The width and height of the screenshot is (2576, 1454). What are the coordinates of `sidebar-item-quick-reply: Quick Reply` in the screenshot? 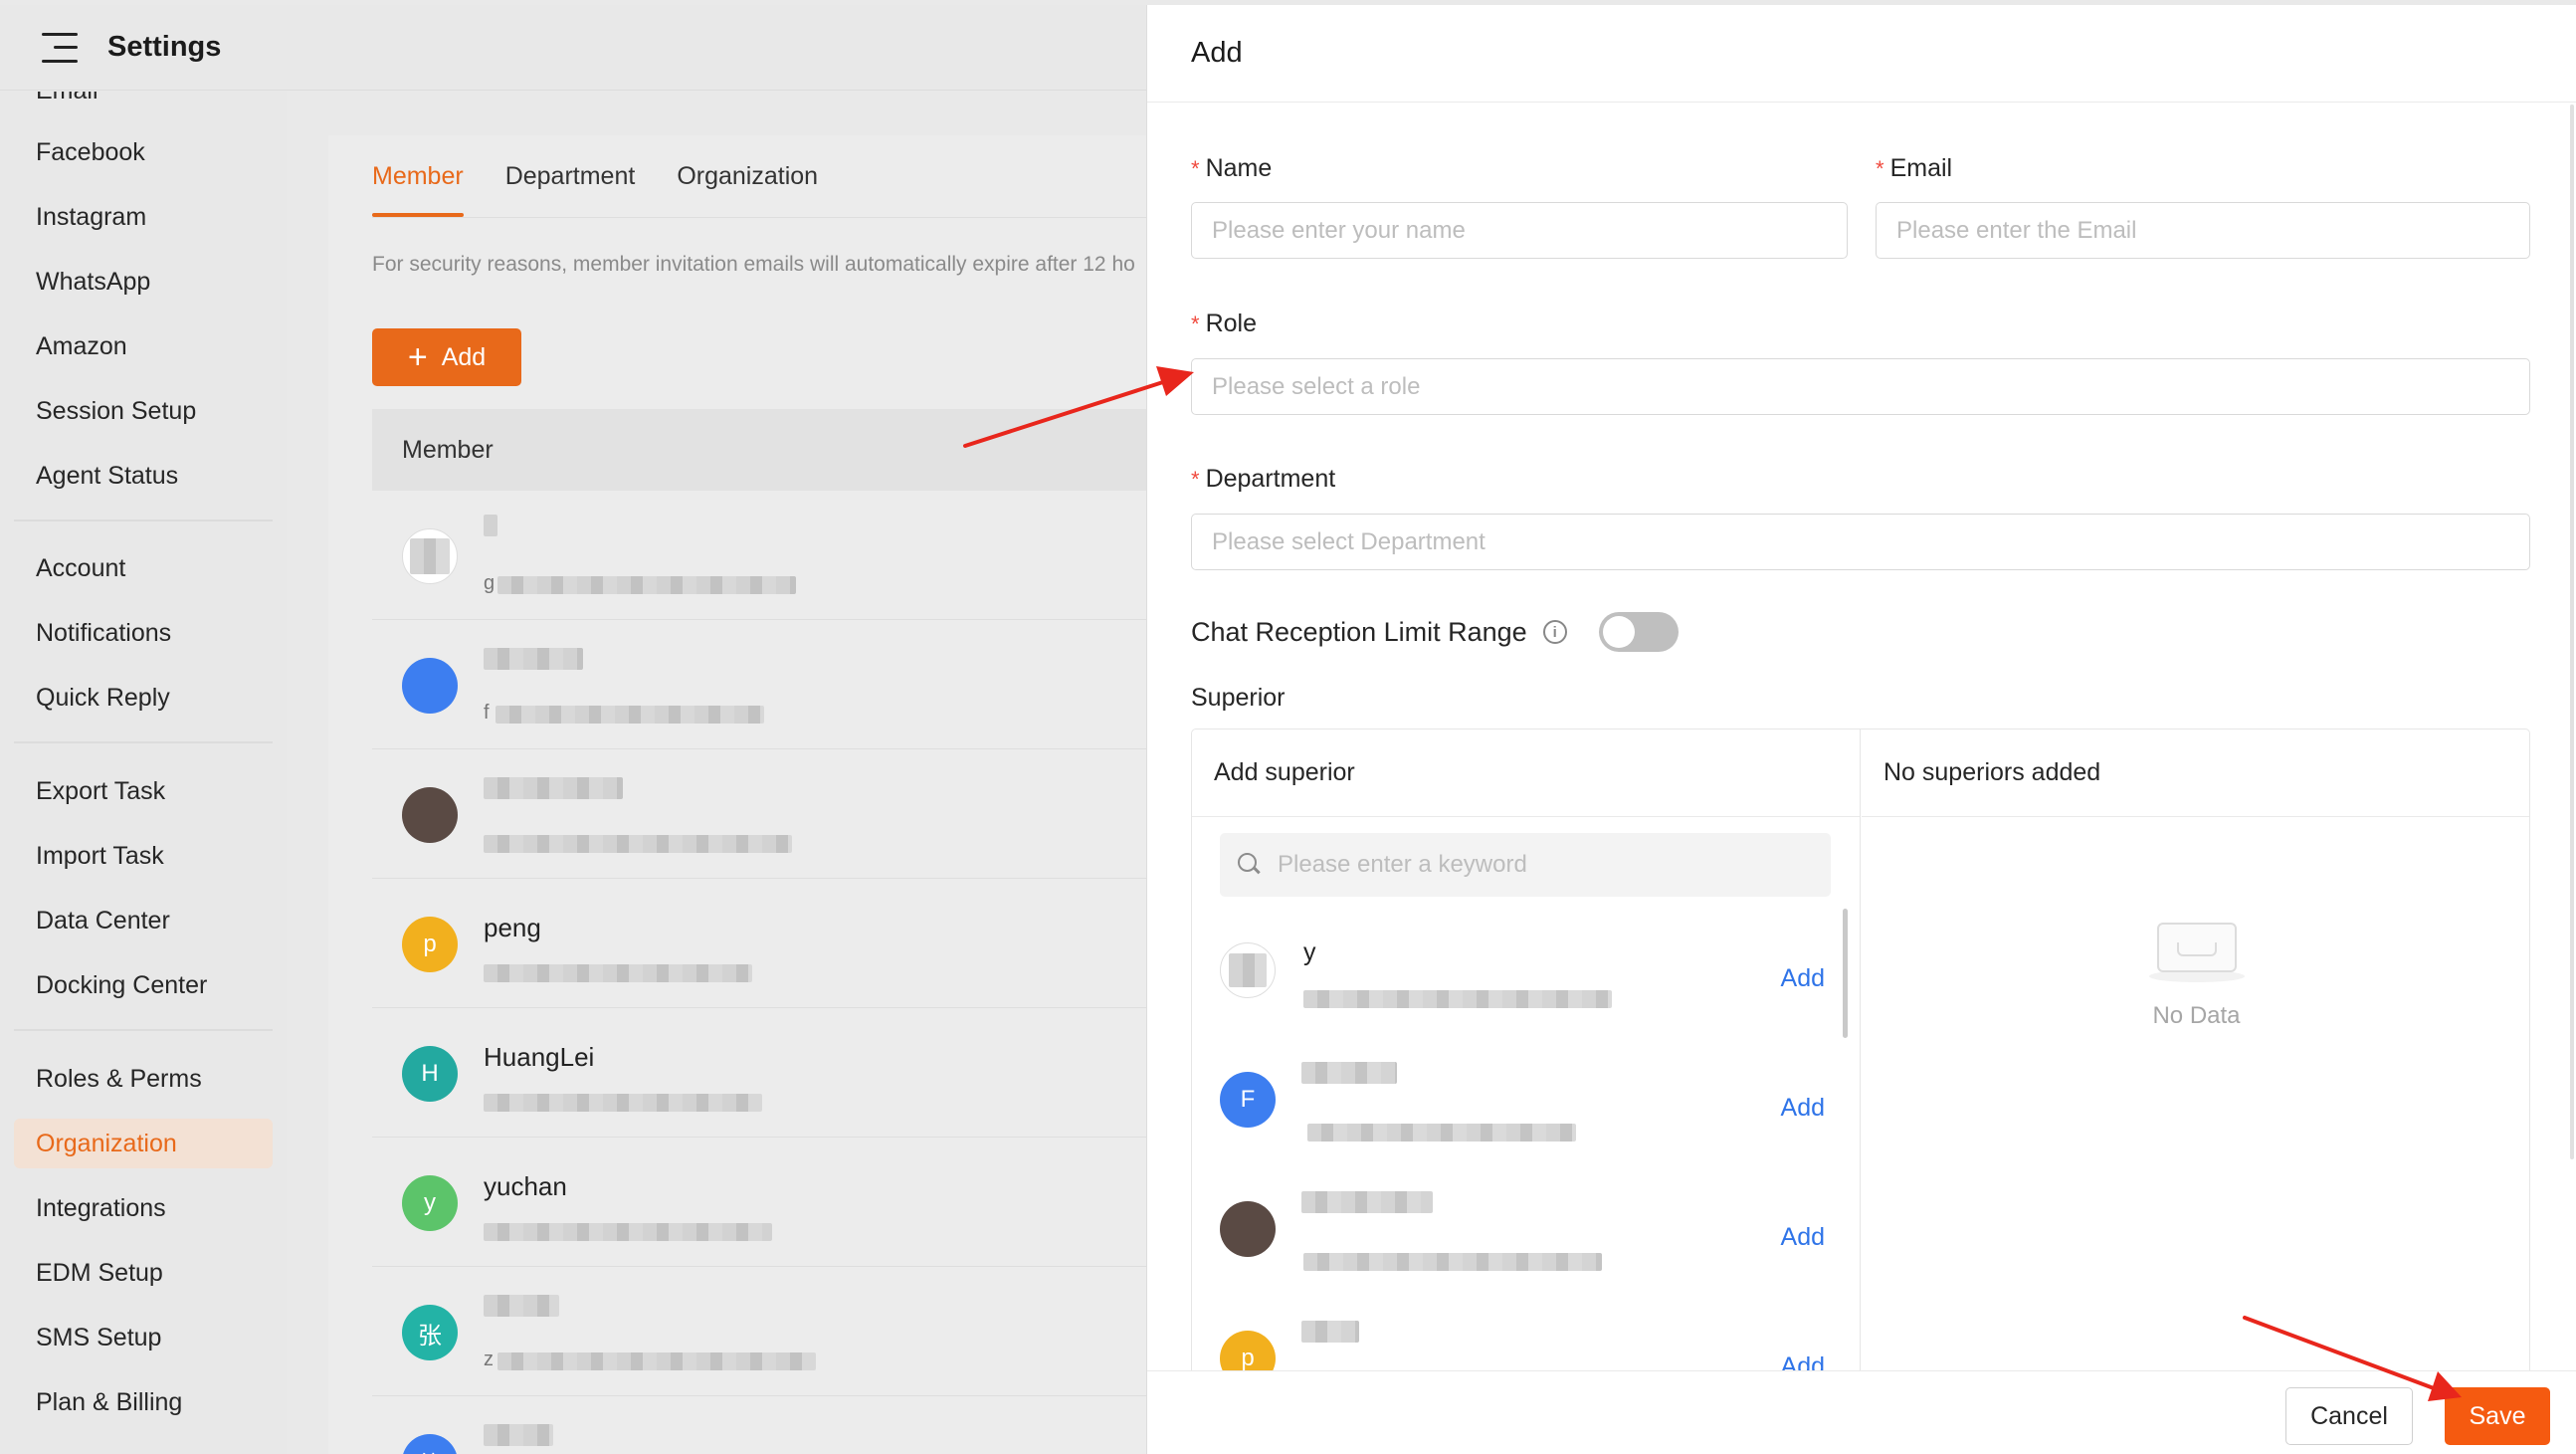 It's located at (143, 698).